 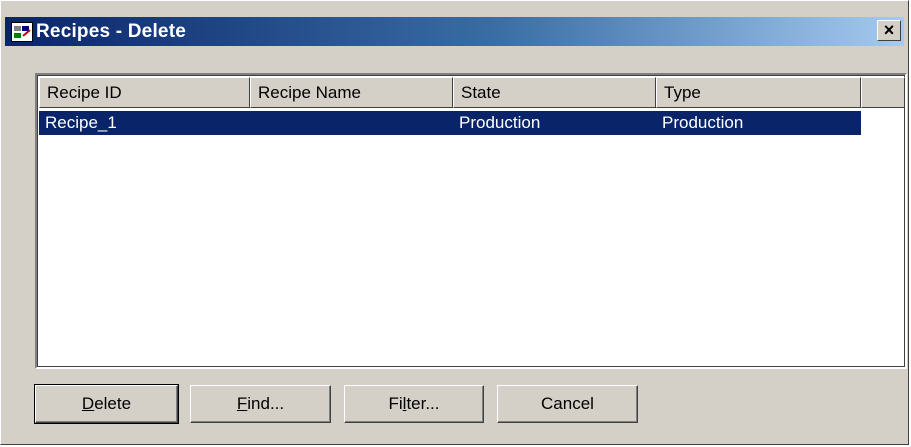 What do you see at coordinates (454, 31) in the screenshot?
I see `title-bar: Recipes - Delete ×` at bounding box center [454, 31].